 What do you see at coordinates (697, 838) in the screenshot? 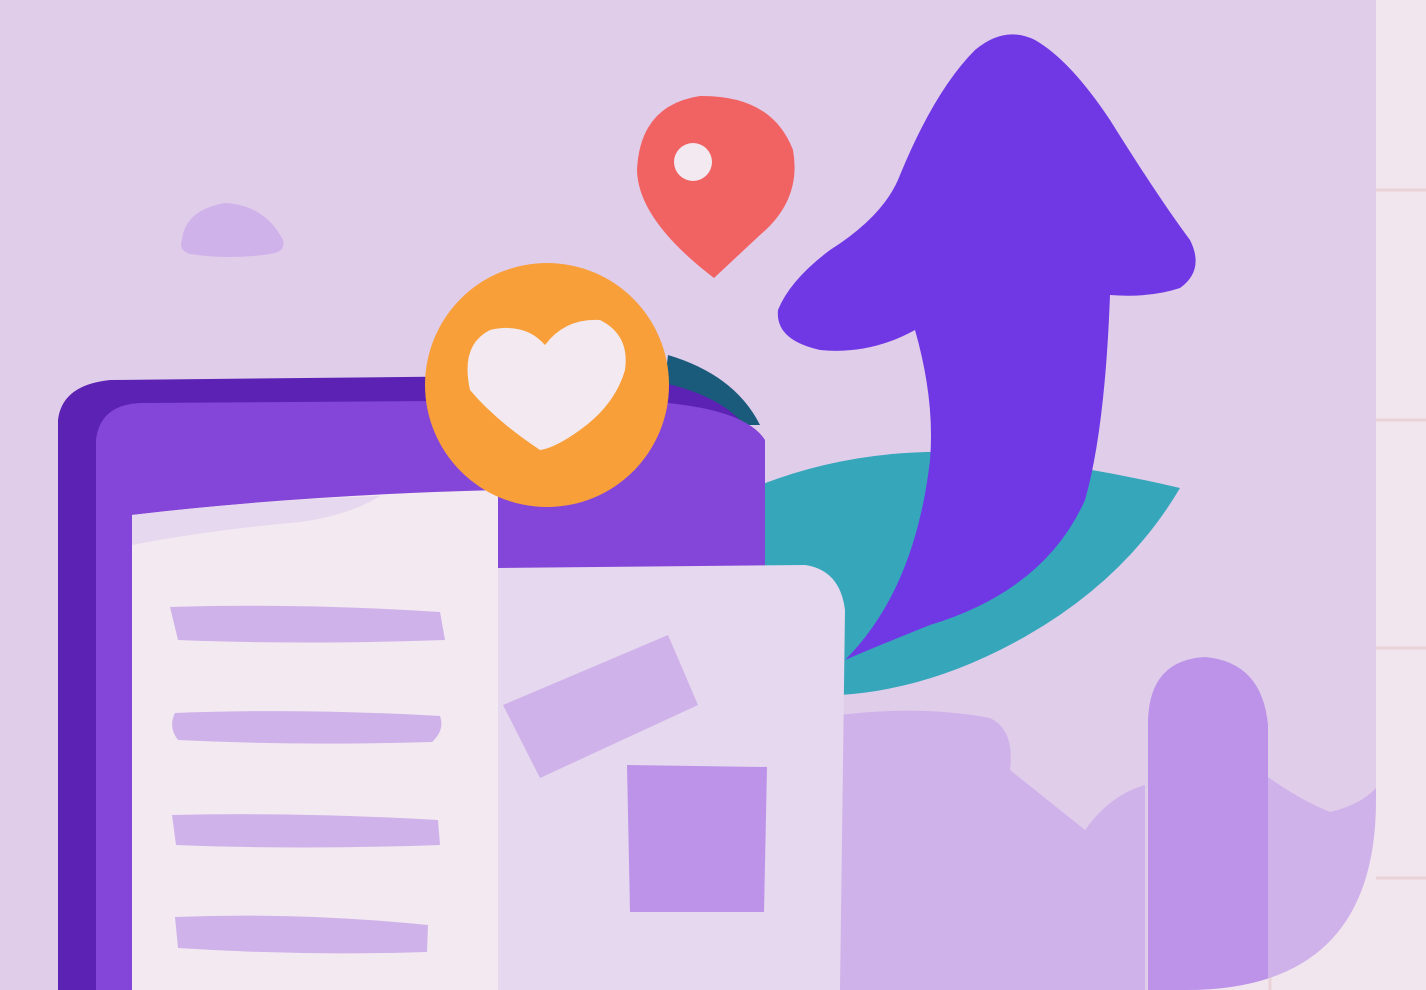
I see `square-block` at bounding box center [697, 838].